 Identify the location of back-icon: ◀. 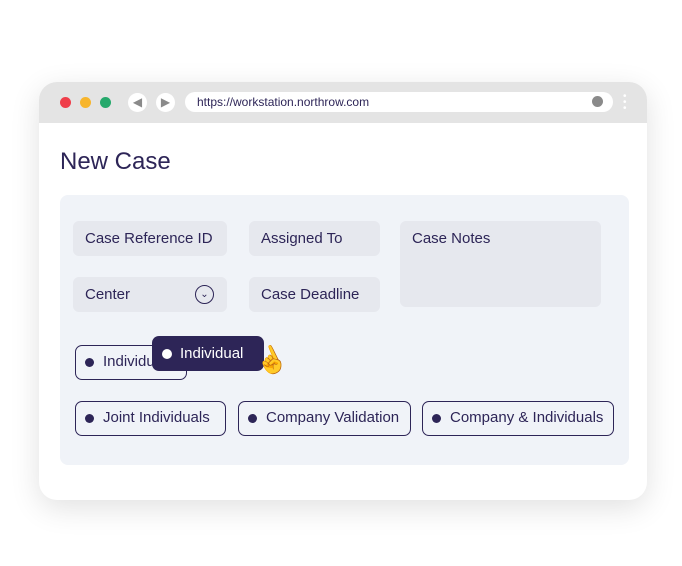
(137, 102).